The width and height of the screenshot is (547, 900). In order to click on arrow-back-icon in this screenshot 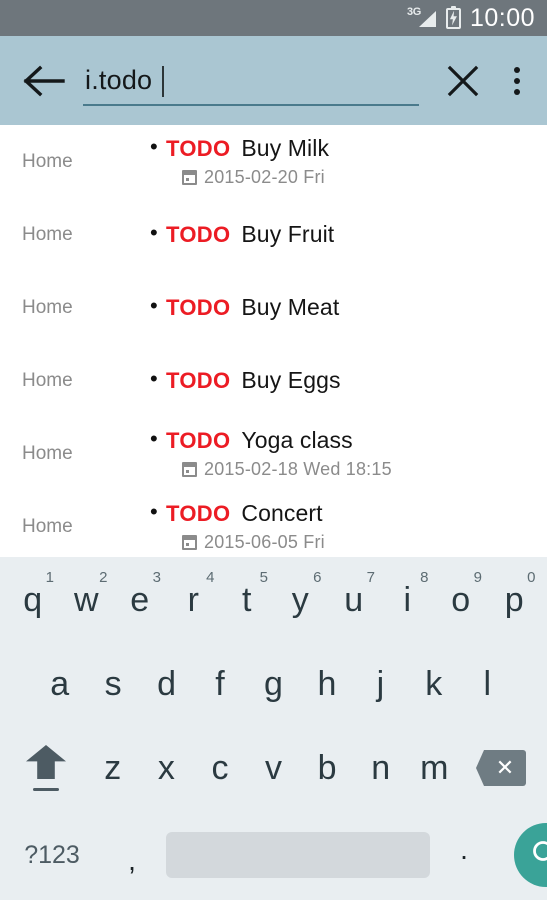, I will do `click(44, 80)`.